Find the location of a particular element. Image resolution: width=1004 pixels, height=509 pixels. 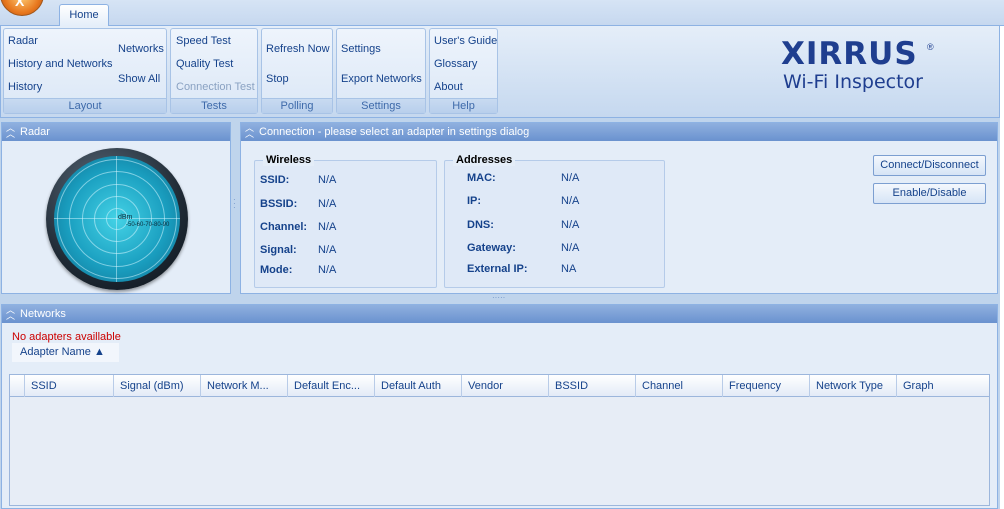

logo-main-text: XIRRUS is located at coordinates (849, 54).